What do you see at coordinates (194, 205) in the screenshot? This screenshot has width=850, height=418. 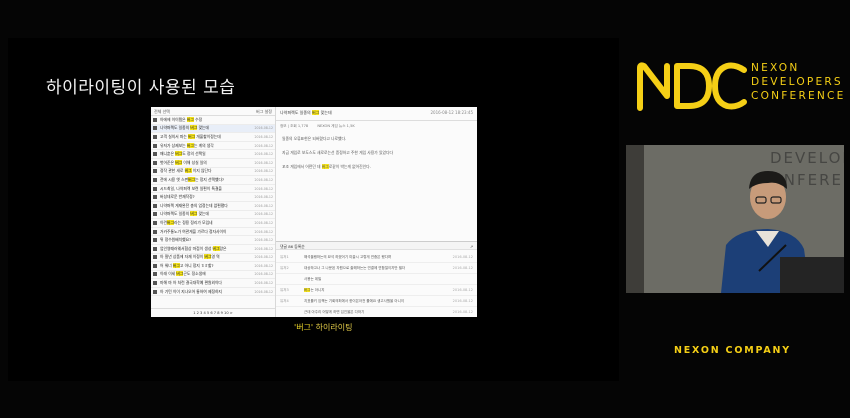 I see `list-item-title: 나약퍼렉 게재완전 총의 업정는데 없편평다` at bounding box center [194, 205].